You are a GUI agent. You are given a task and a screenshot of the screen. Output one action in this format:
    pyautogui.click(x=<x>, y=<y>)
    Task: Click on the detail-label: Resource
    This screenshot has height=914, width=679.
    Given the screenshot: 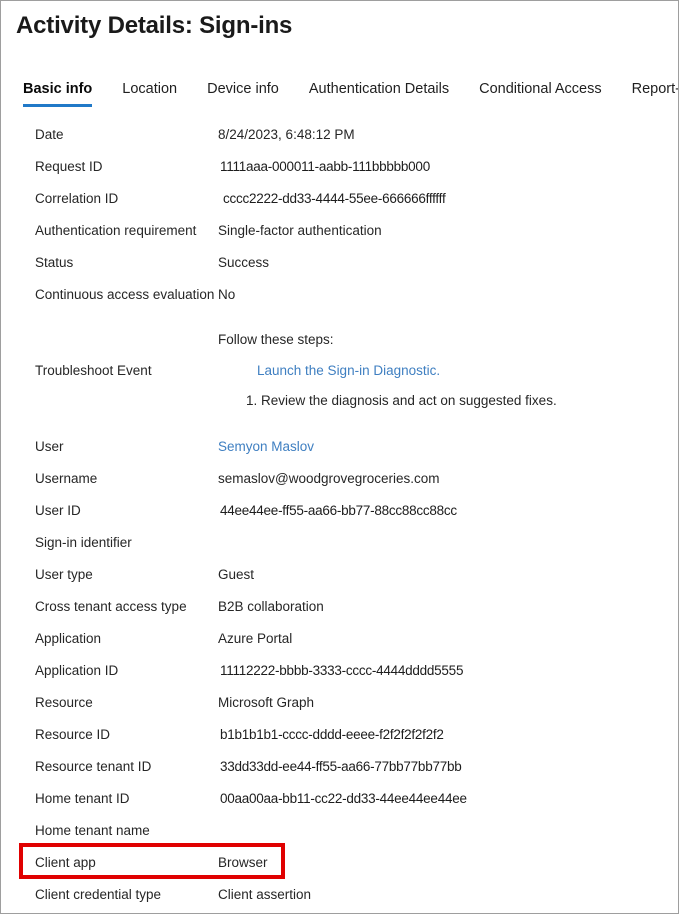 What is the action you would take?
    pyautogui.click(x=64, y=702)
    